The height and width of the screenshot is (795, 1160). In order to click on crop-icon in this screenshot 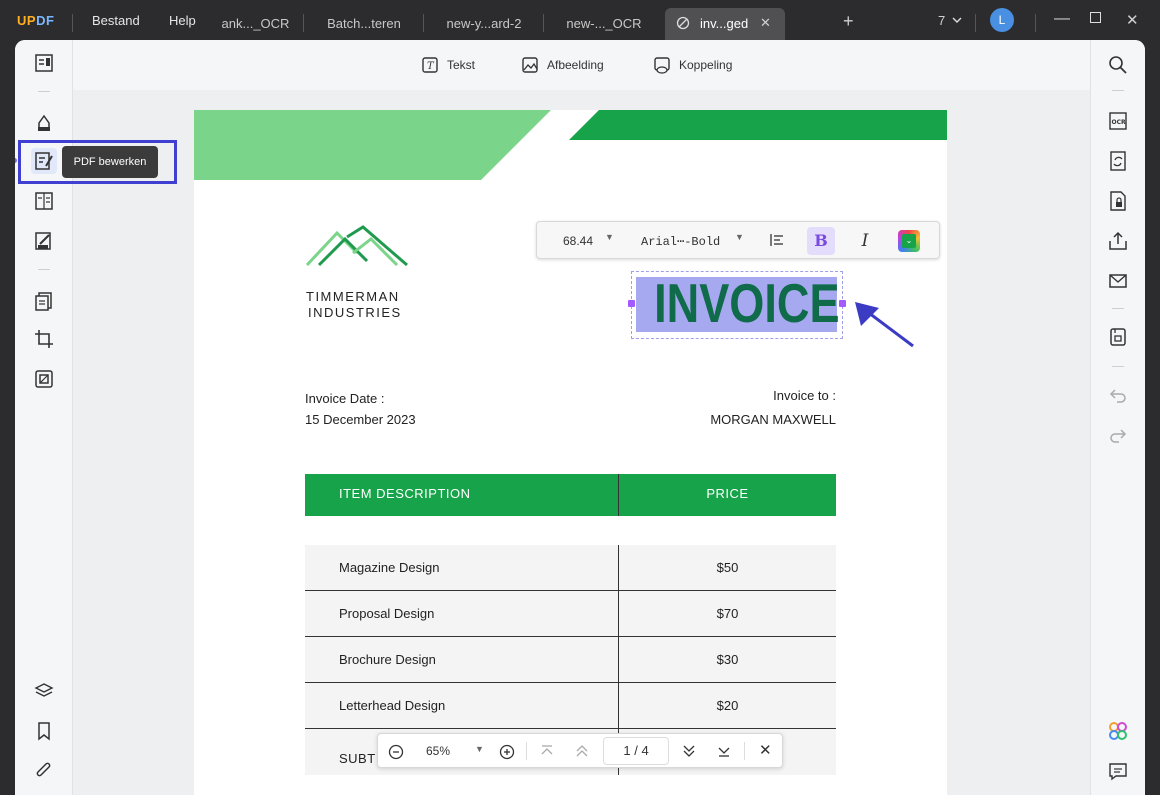, I will do `click(44, 339)`.